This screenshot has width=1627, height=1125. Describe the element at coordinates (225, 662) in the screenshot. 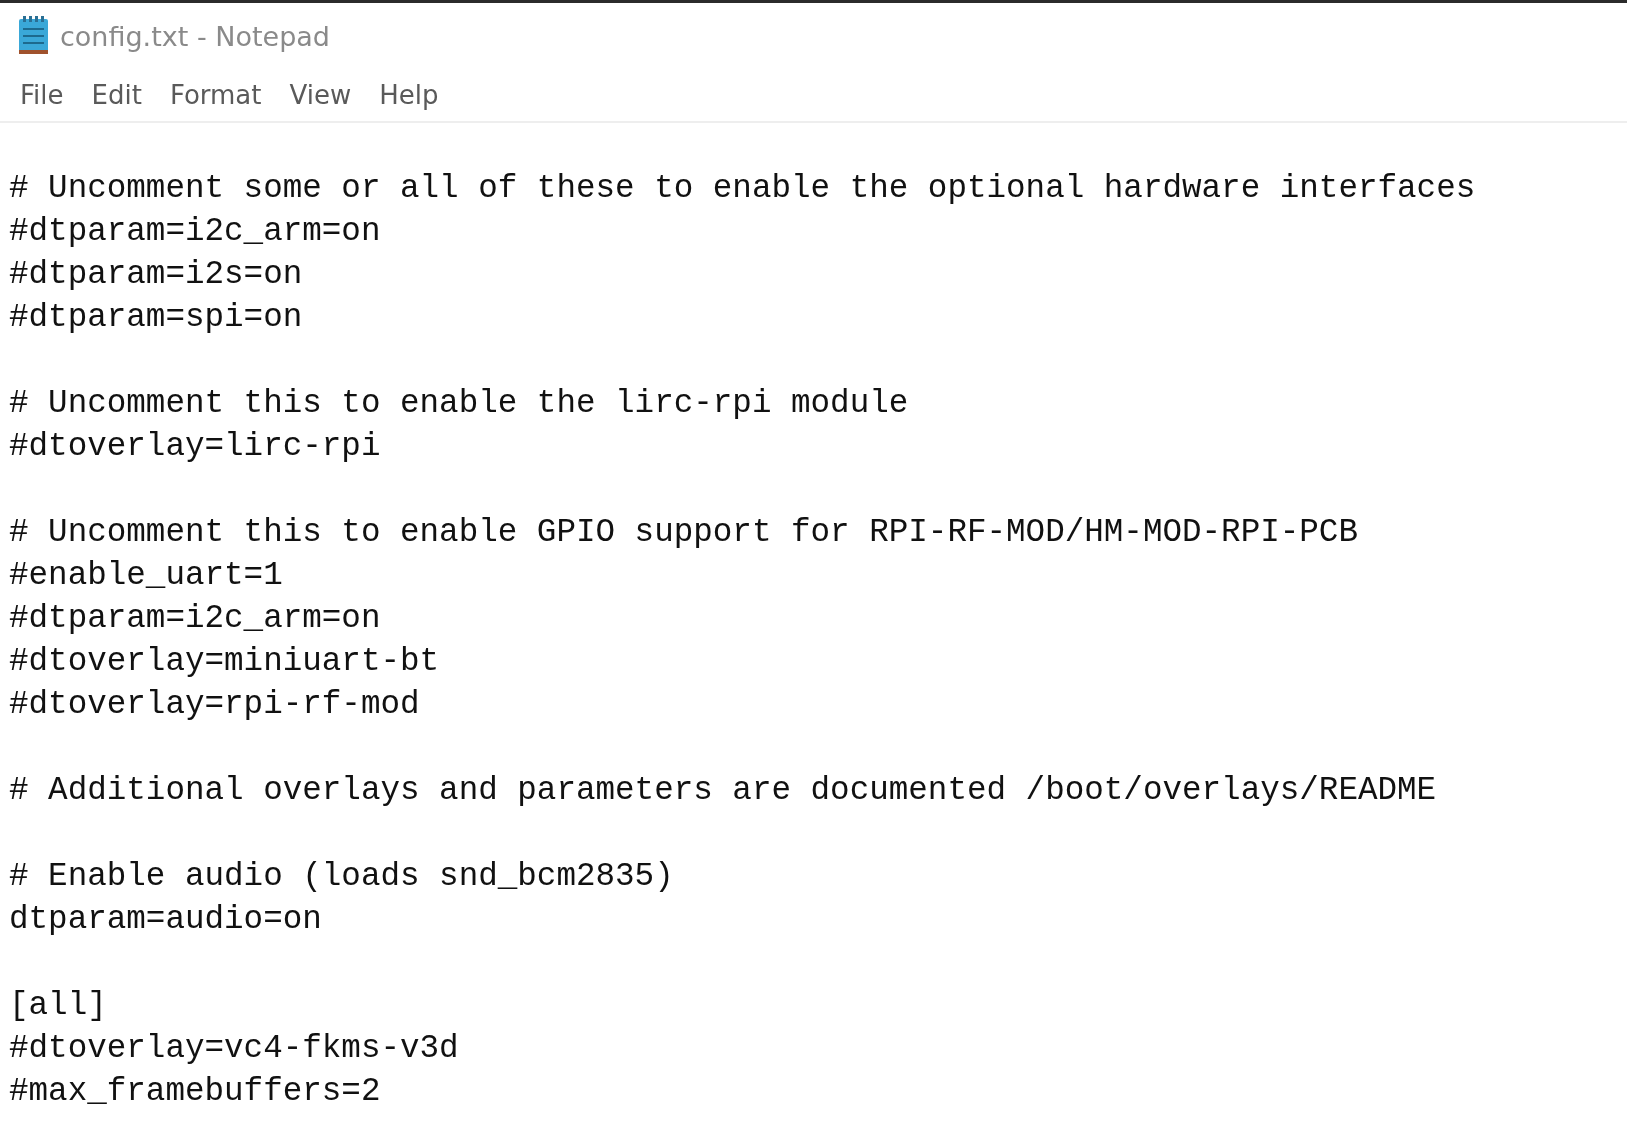

I see `text-line: #dtoverlay=miniuart-bt` at that location.